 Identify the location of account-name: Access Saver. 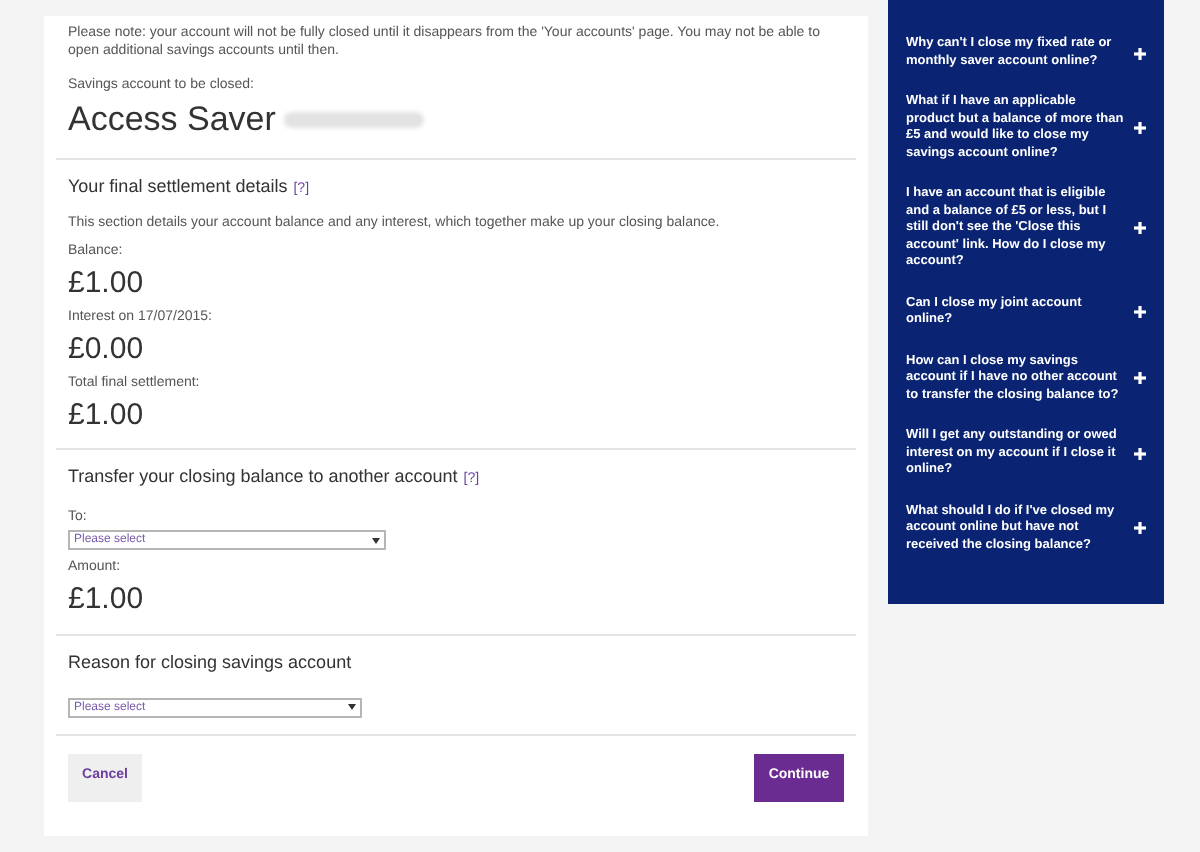
(172, 120).